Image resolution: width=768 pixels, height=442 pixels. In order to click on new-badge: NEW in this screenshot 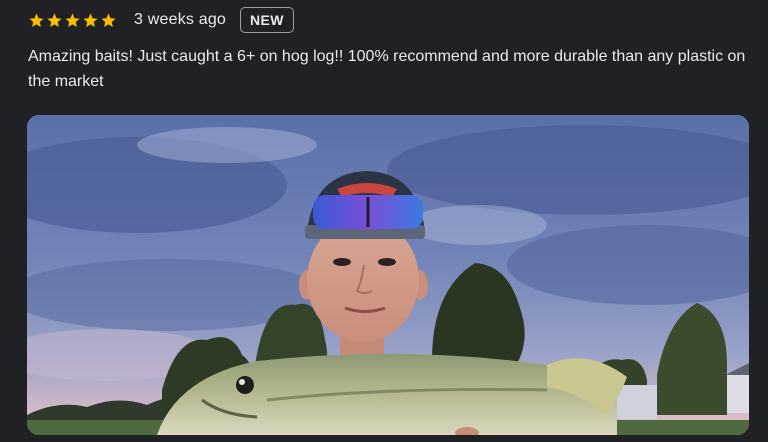, I will do `click(267, 20)`.